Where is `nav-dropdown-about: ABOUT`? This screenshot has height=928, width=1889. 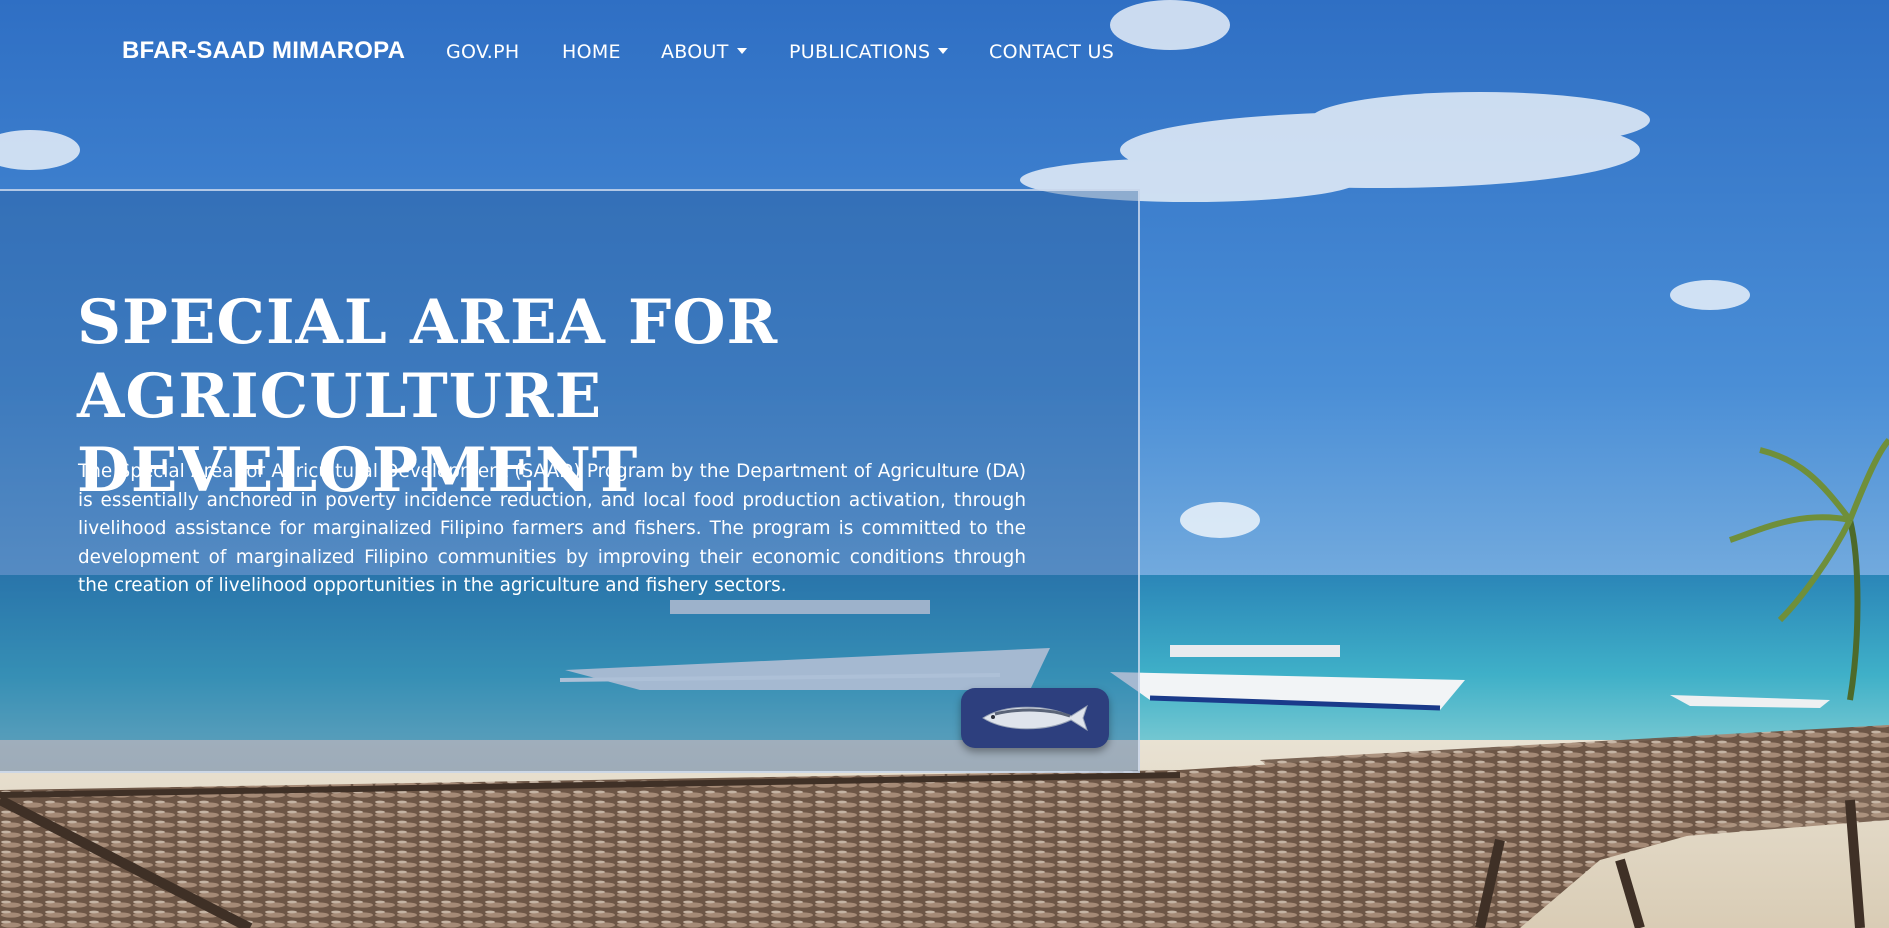 nav-dropdown-about: ABOUT is located at coordinates (704, 52).